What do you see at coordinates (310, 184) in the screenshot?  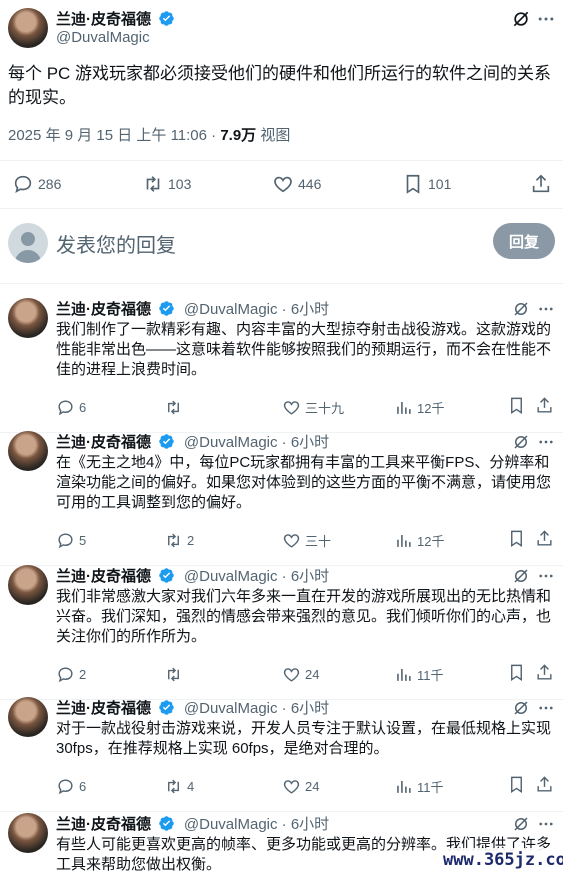 I see `like-count: 446` at bounding box center [310, 184].